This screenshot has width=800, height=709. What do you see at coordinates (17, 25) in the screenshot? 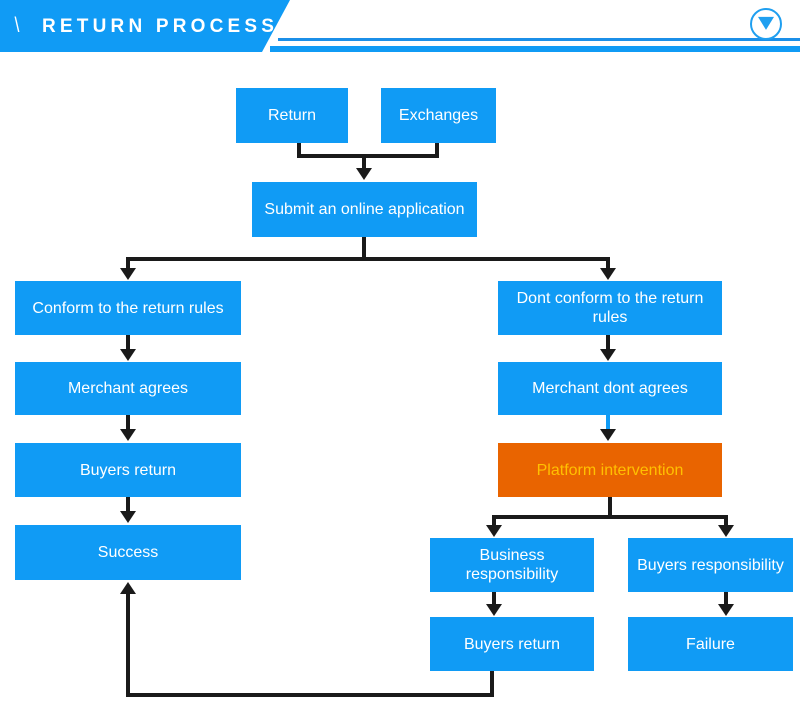
I see `header-slash-mark: \` at bounding box center [17, 25].